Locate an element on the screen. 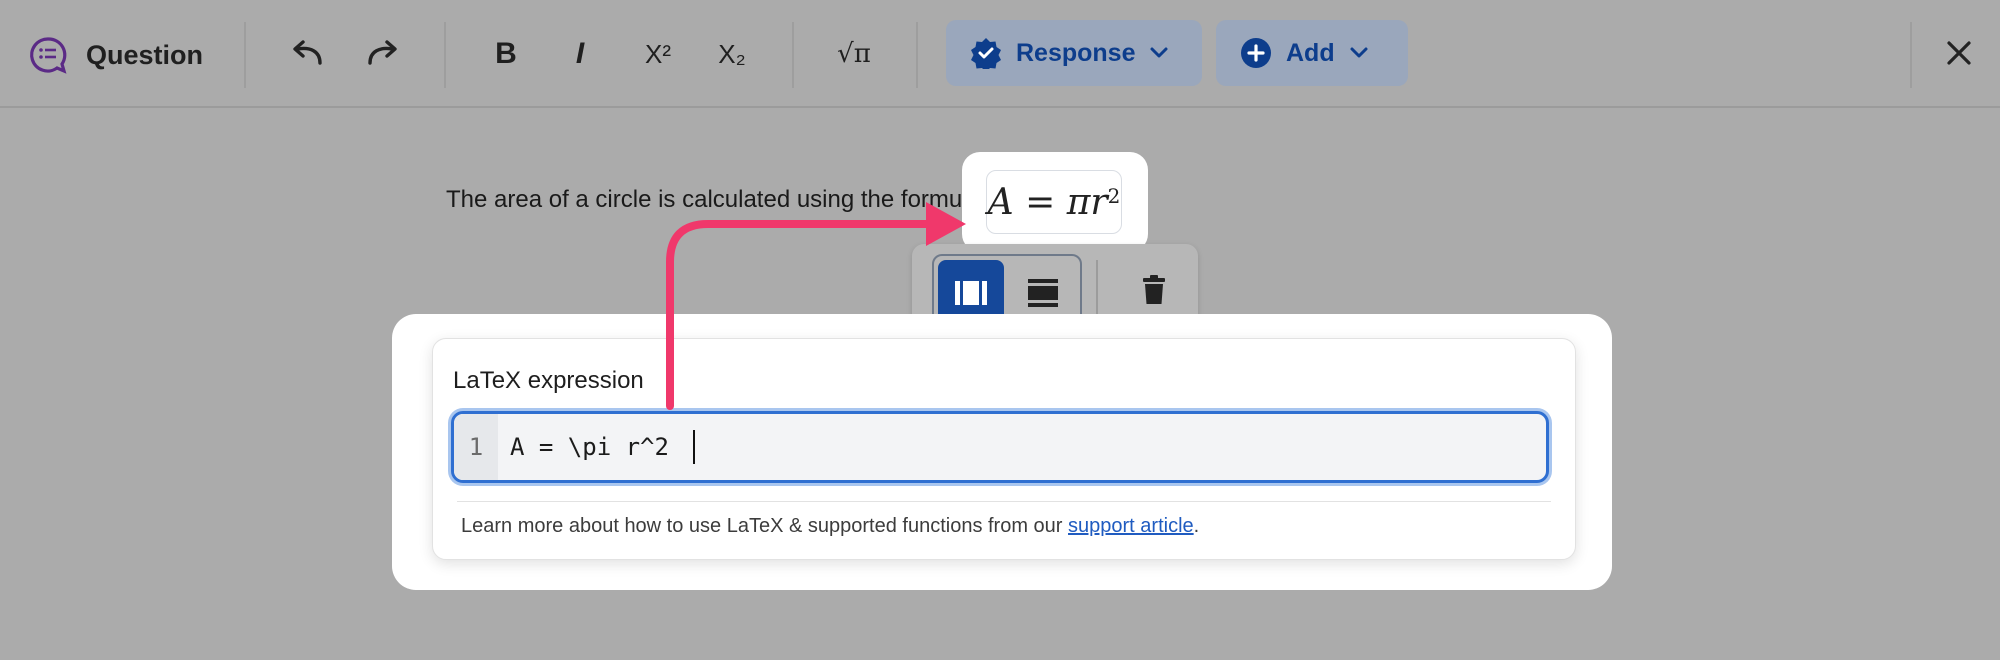 Image resolution: width=2000 pixels, height=660 pixels. support-article-link: support article is located at coordinates (1131, 526).